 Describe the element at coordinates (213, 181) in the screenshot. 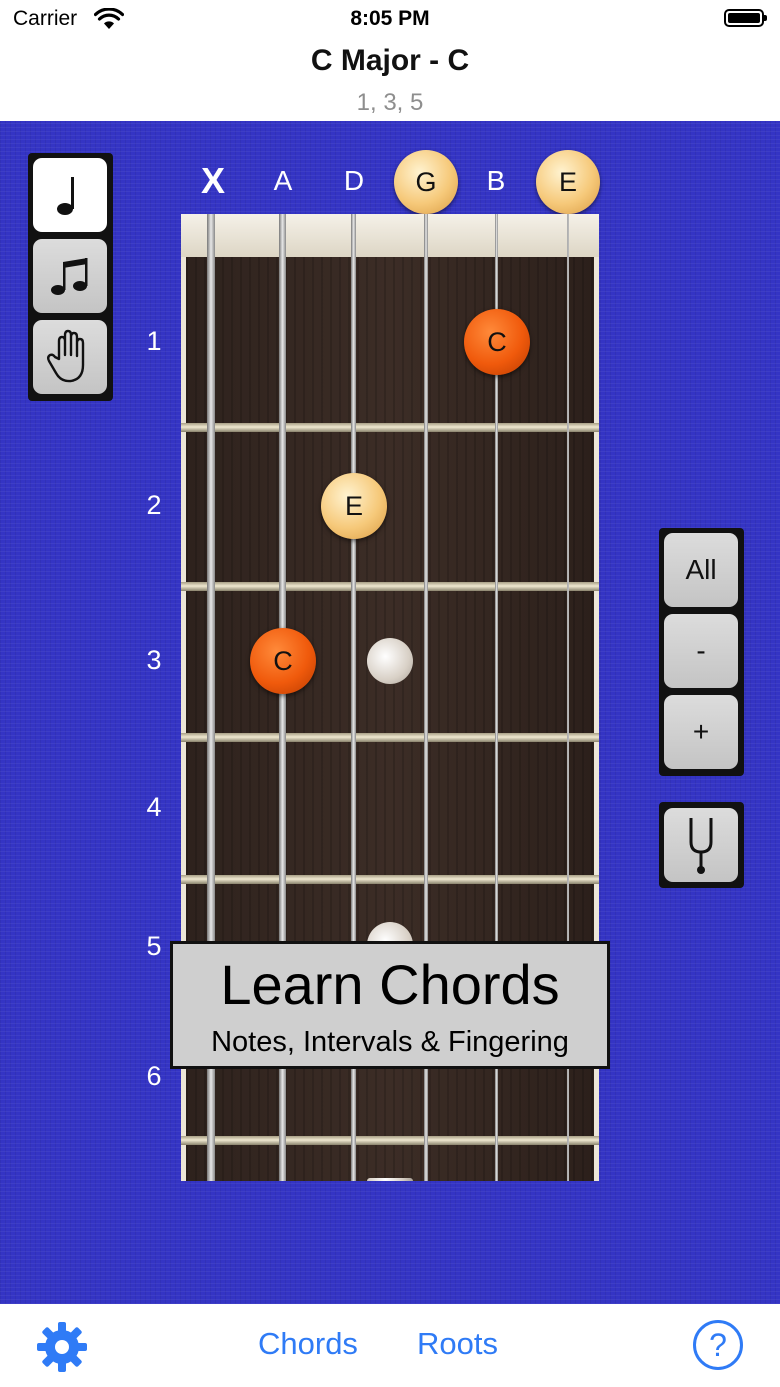

I see `muted-string-marker: X` at that location.